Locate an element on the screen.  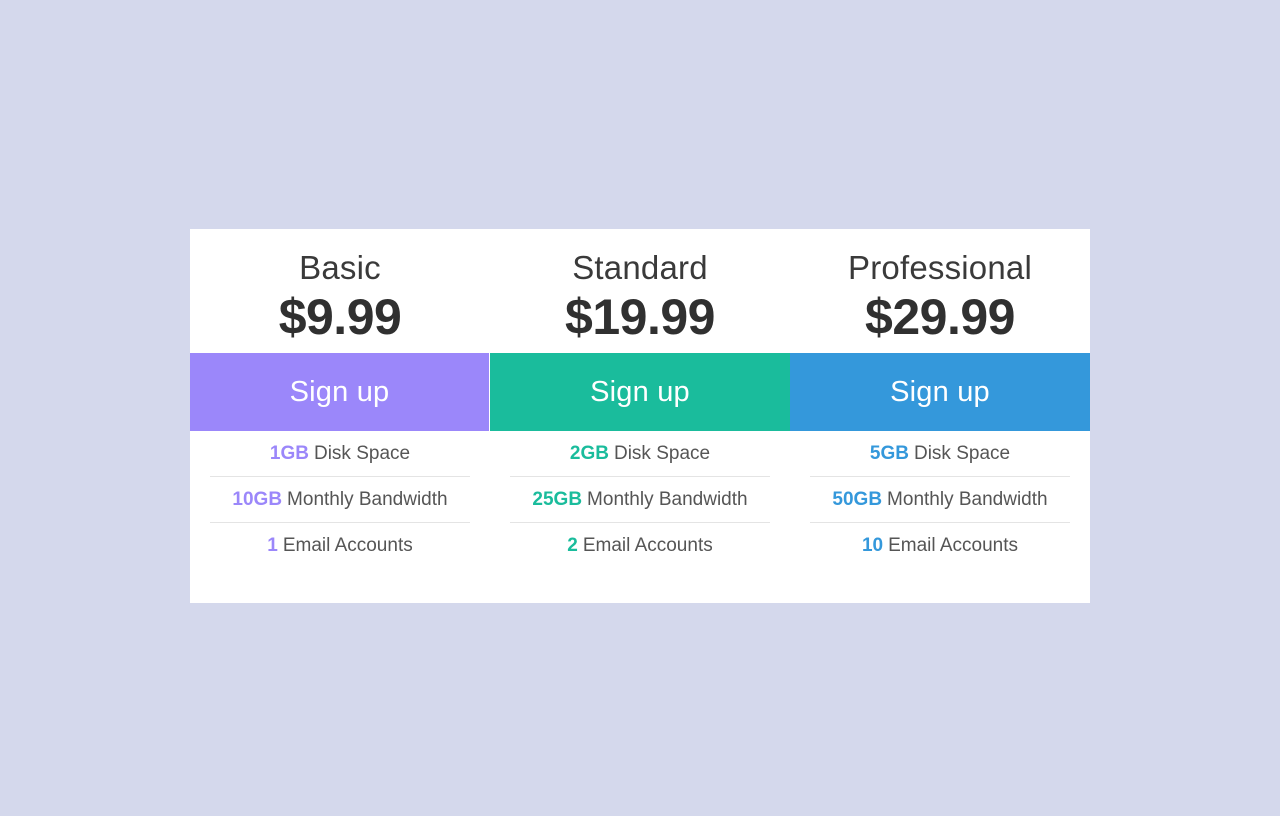
feature-quantity: 5GB is located at coordinates (889, 453).